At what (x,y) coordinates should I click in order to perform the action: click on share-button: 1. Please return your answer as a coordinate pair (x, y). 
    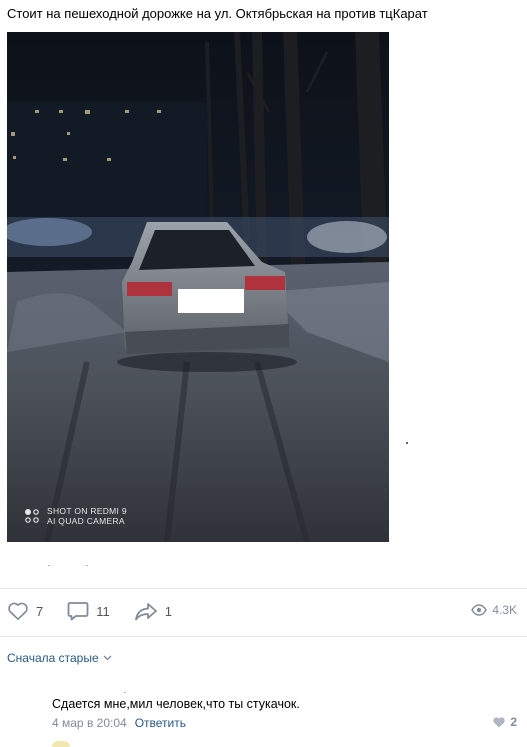
    Looking at the image, I should click on (153, 611).